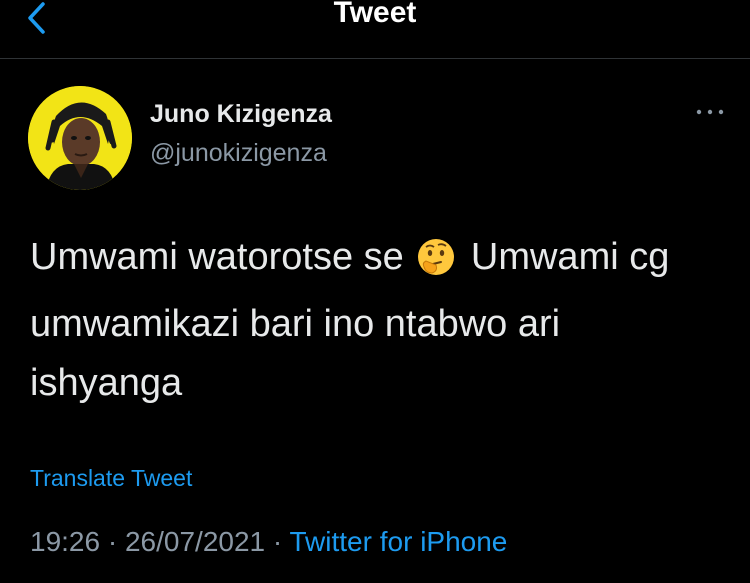 Image resolution: width=750 pixels, height=583 pixels. Describe the element at coordinates (65, 541) in the screenshot. I see `tweet-time: 19:26` at that location.